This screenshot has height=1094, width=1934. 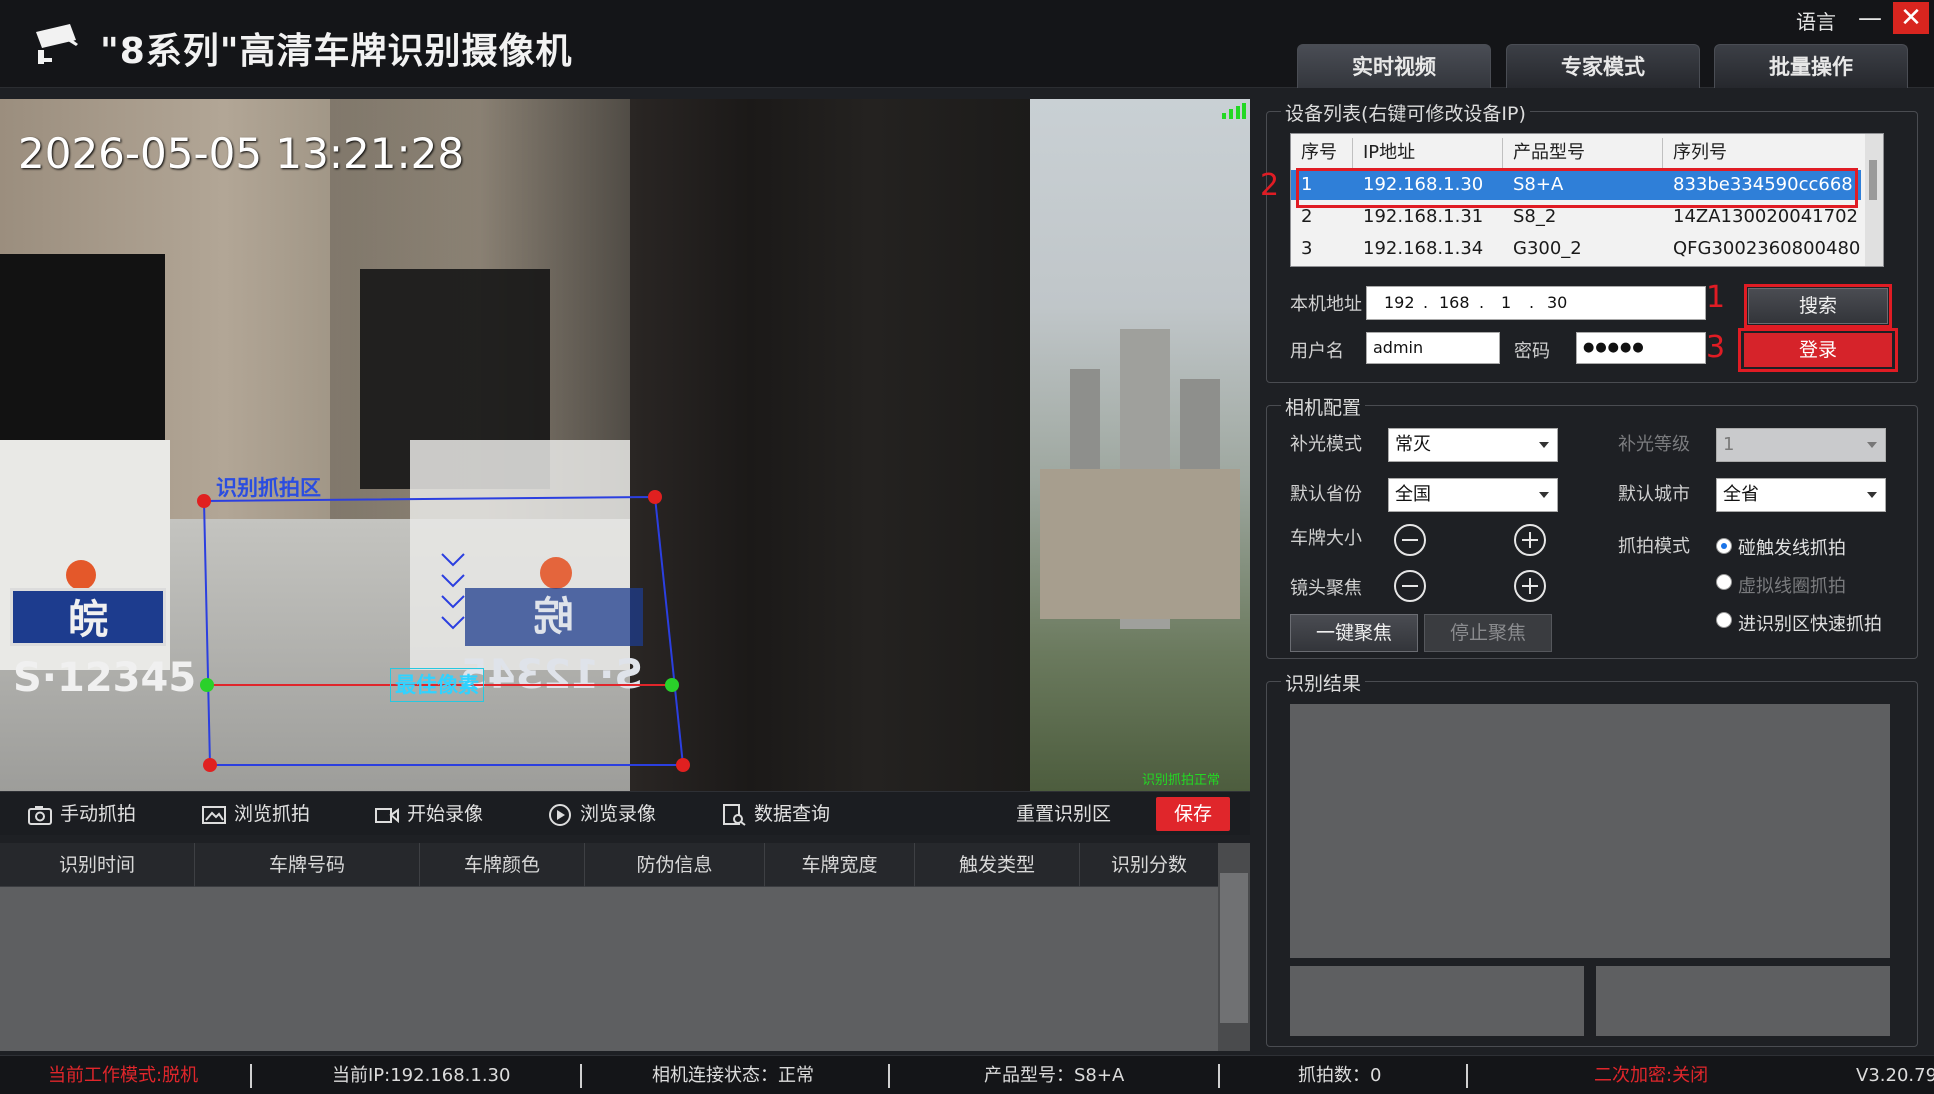 I want to click on result-plate-binary-image, so click(x=1743, y=1001).